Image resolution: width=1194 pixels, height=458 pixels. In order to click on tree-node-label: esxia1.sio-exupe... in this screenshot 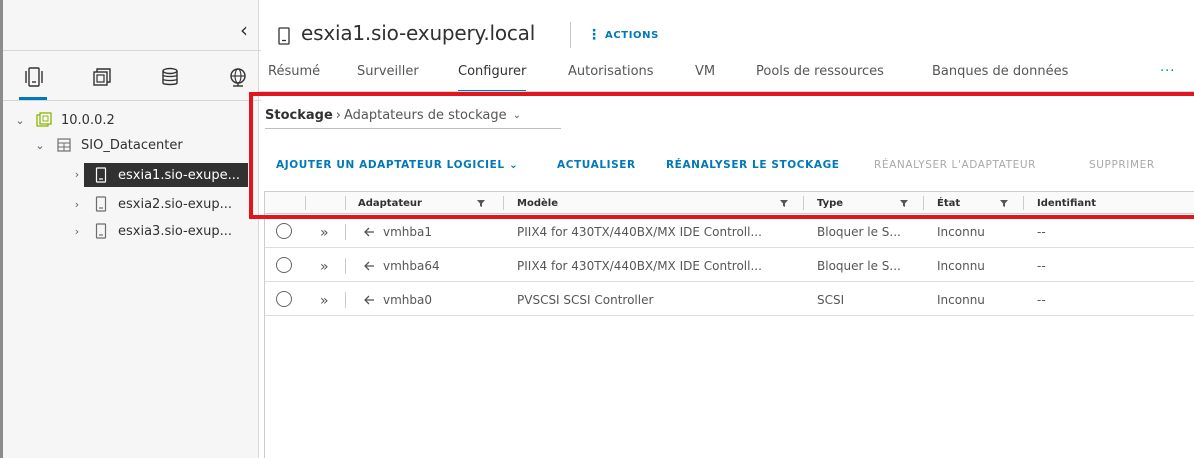, I will do `click(179, 175)`.